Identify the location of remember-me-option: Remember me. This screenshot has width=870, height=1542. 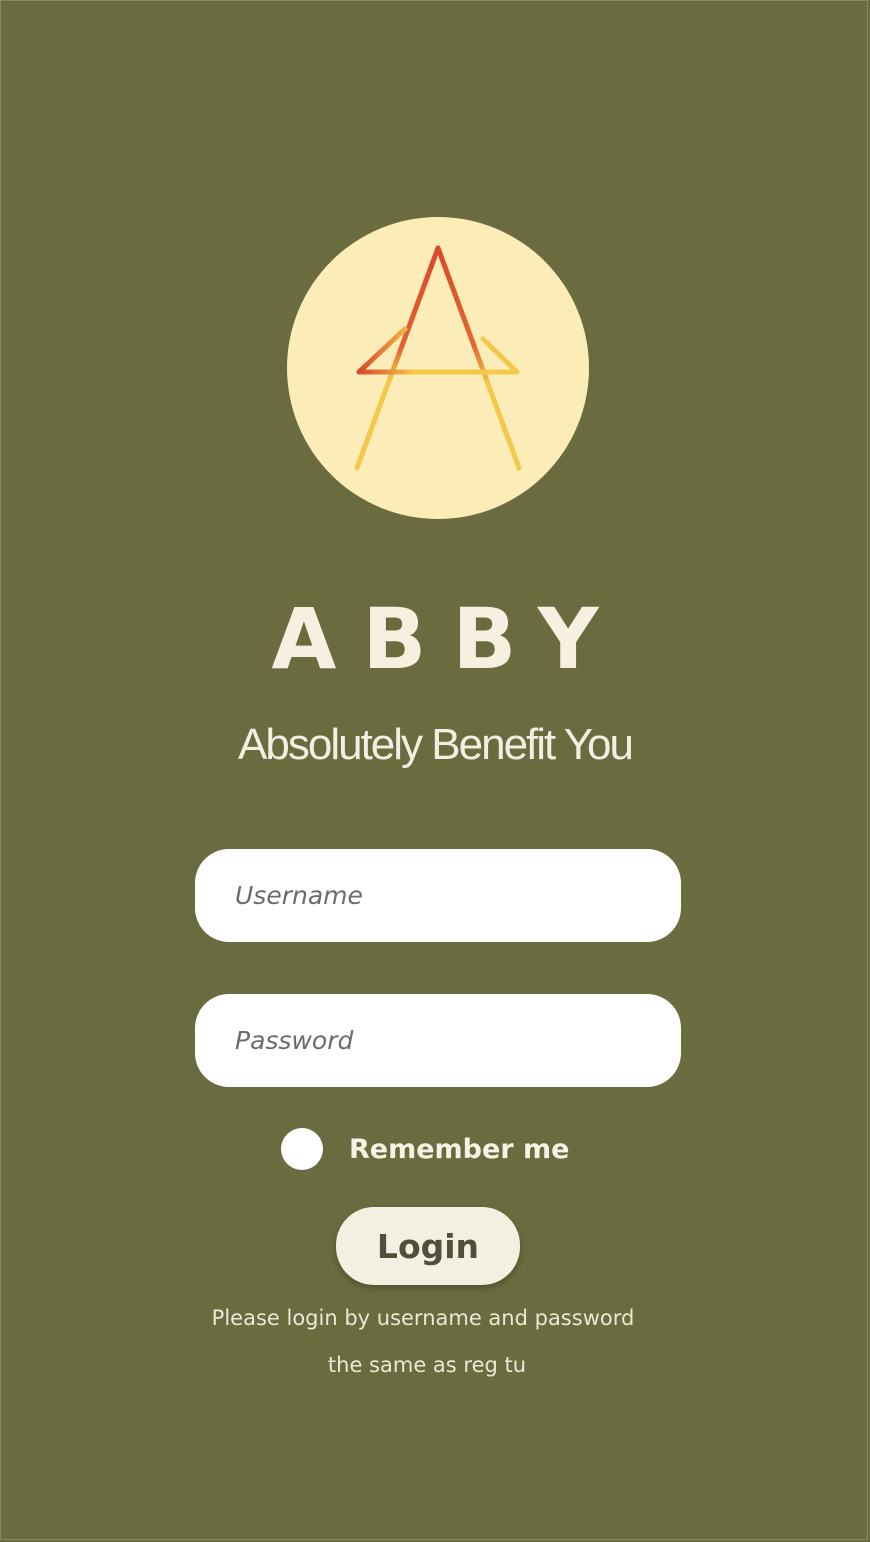
(425, 1149).